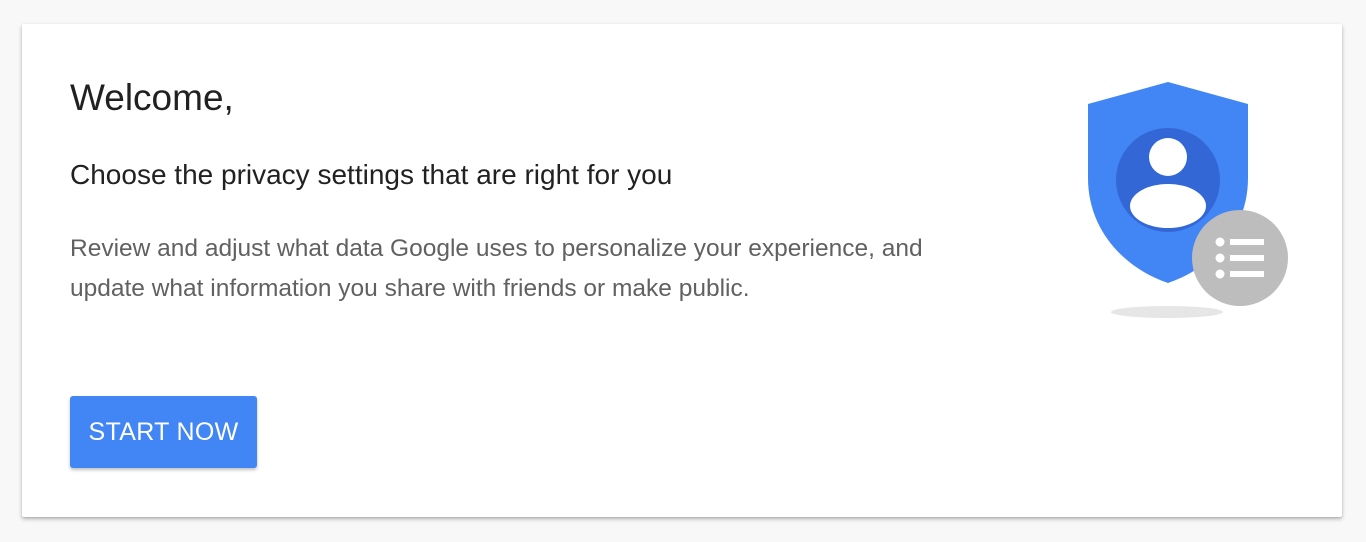 Image resolution: width=1366 pixels, height=542 pixels. I want to click on start-now-button: START NOW, so click(163, 432).